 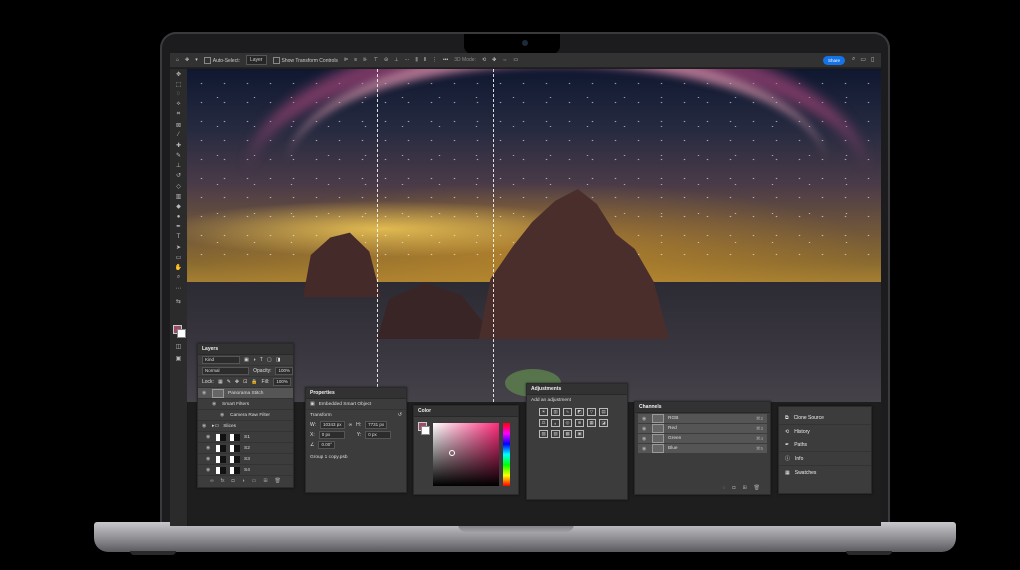 I want to click on brush-tool-icon: ✎, so click(x=178, y=156).